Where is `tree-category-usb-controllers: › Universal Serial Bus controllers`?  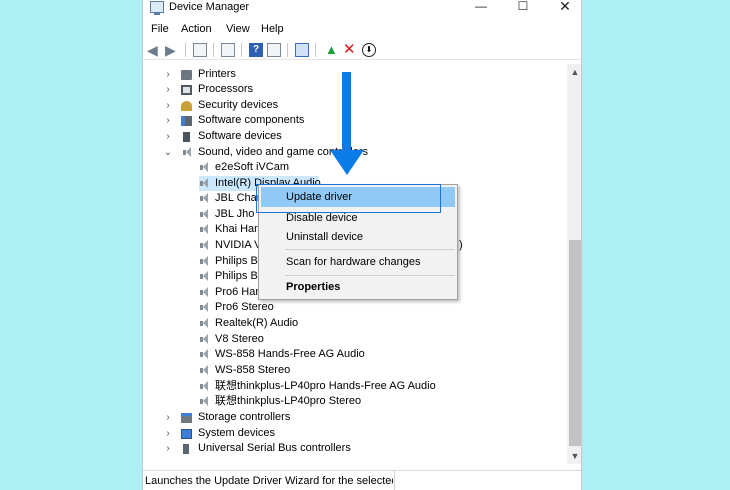 tree-category-usb-controllers: › Universal Serial Bus controllers is located at coordinates (355, 448).